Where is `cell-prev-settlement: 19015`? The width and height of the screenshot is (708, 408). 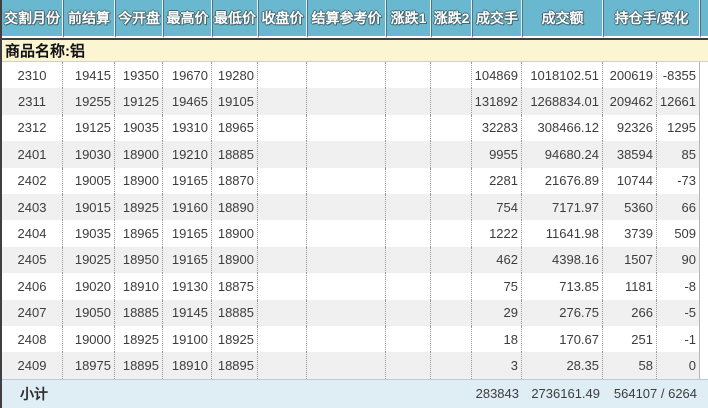
cell-prev-settlement: 19015 is located at coordinates (89, 207).